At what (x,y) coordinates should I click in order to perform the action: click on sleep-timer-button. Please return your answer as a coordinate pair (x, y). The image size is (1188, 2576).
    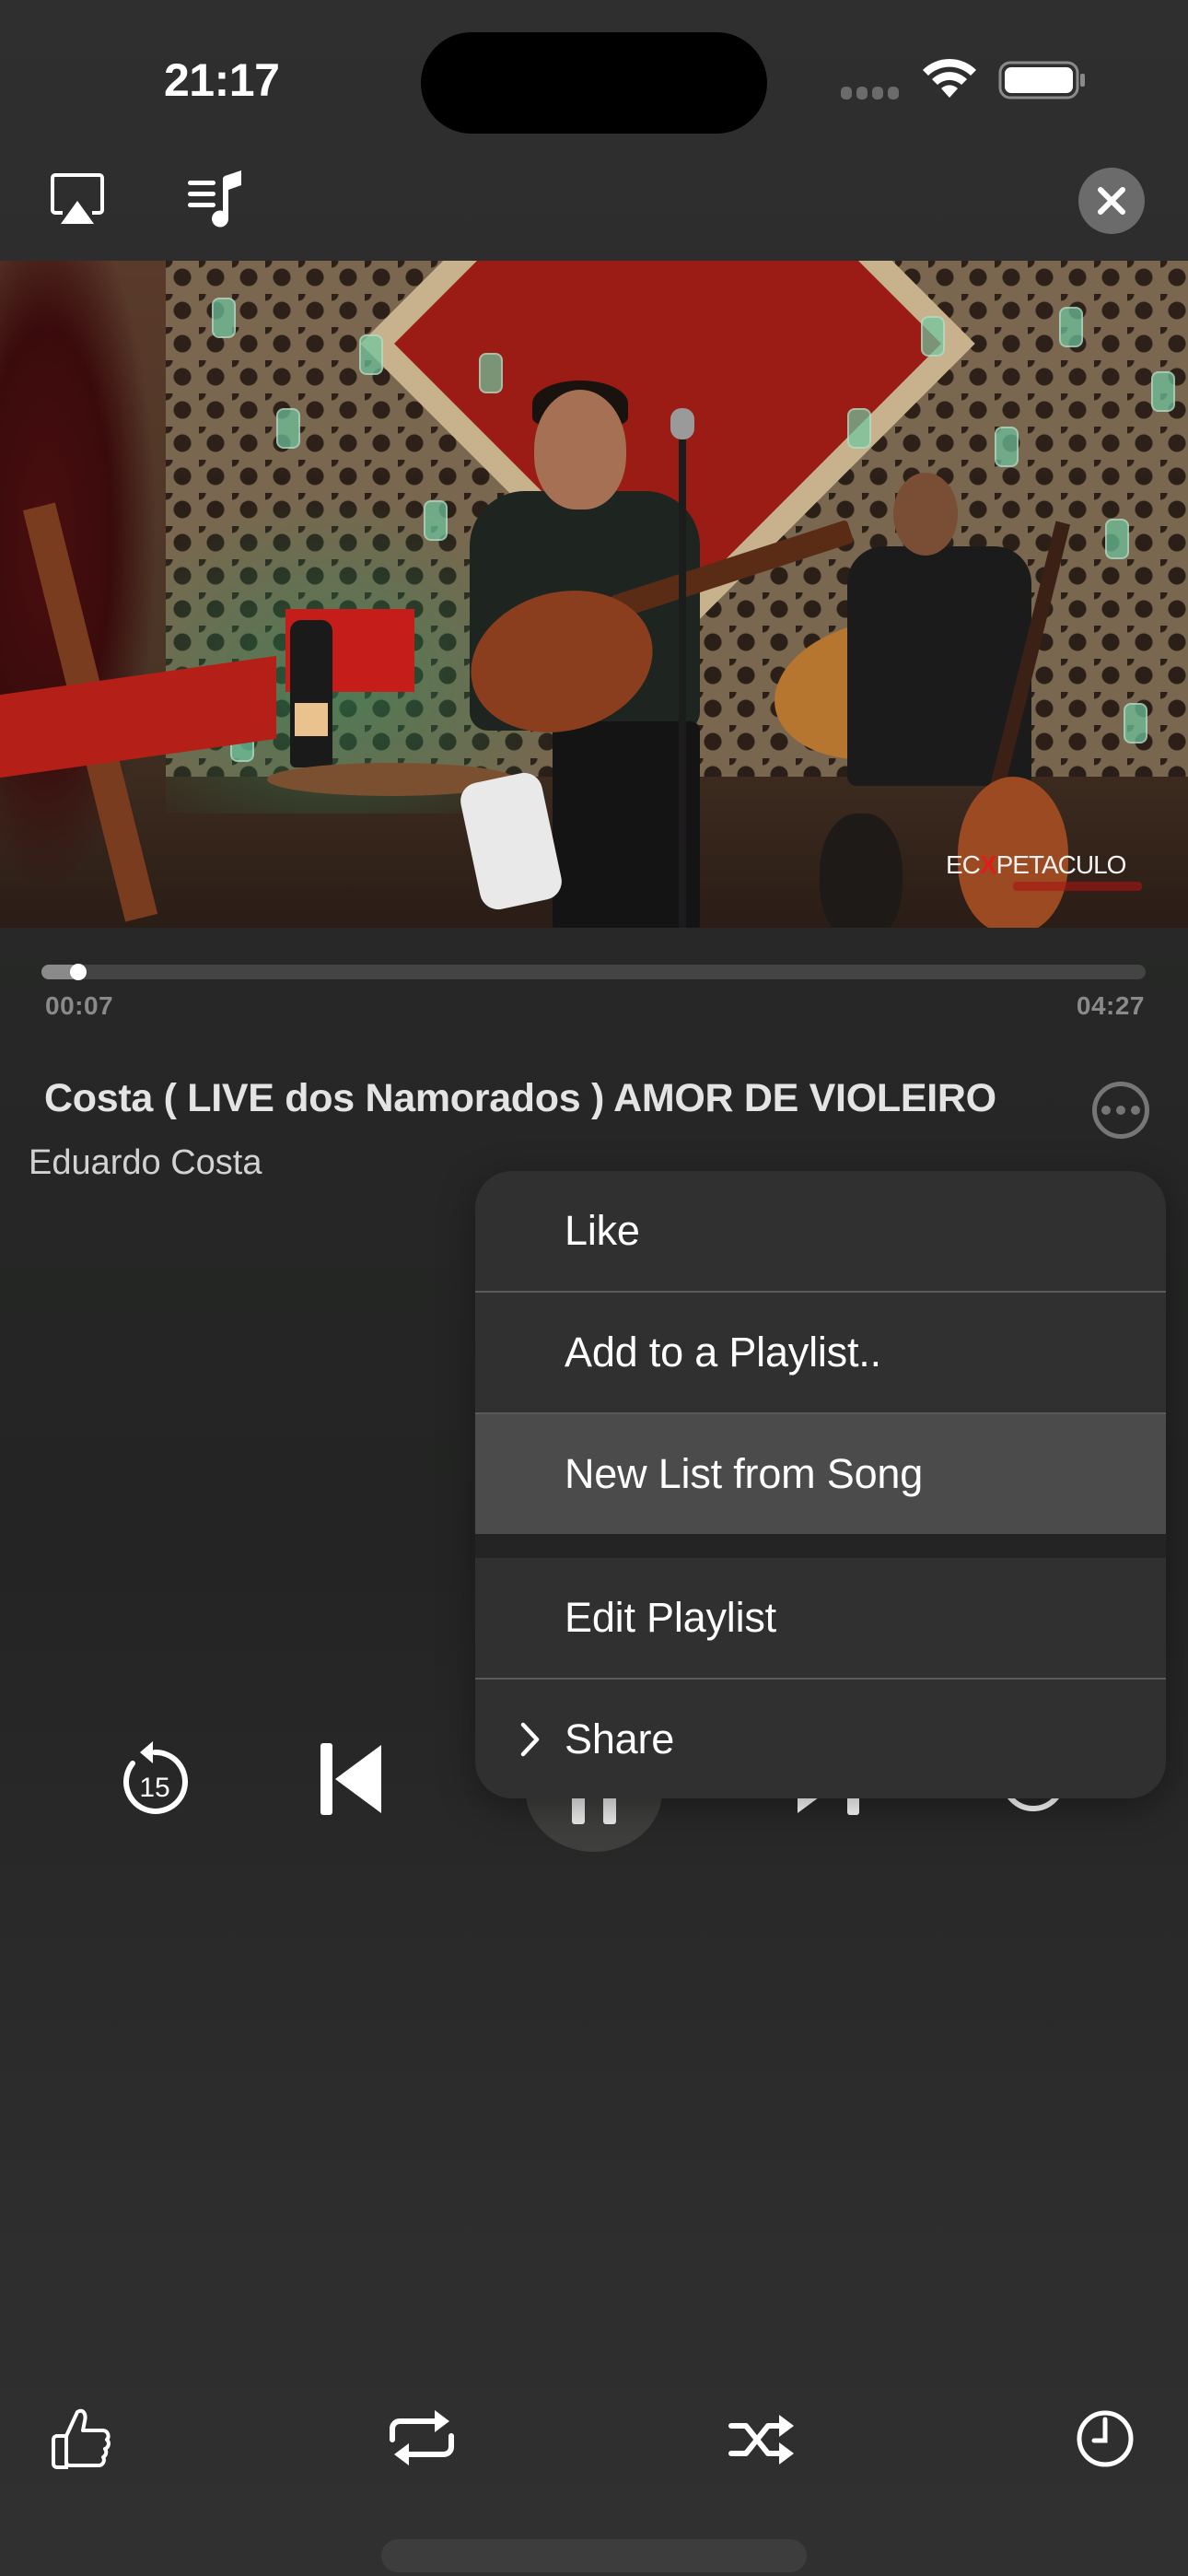
    Looking at the image, I should click on (1105, 2438).